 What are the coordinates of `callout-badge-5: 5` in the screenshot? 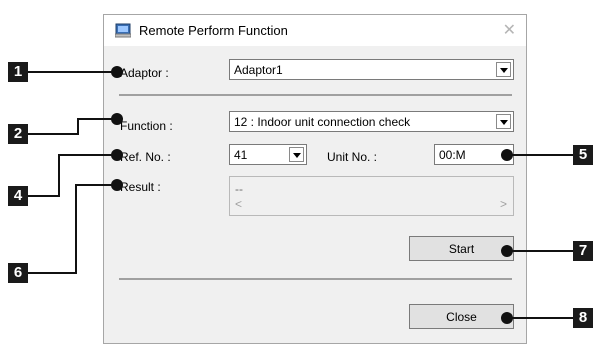 It's located at (583, 155).